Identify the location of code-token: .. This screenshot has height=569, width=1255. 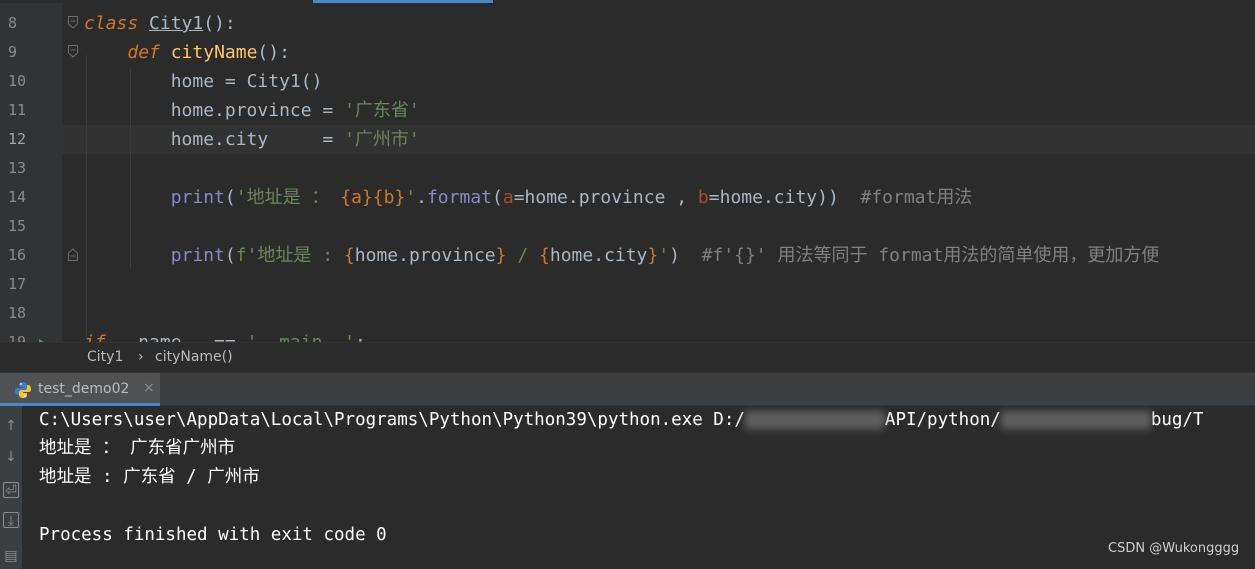
(421, 197).